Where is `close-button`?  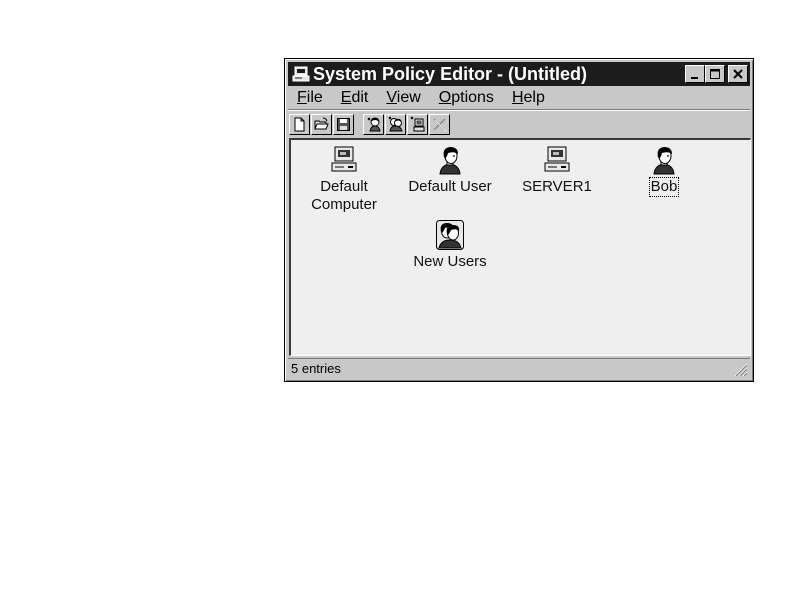 close-button is located at coordinates (738, 74).